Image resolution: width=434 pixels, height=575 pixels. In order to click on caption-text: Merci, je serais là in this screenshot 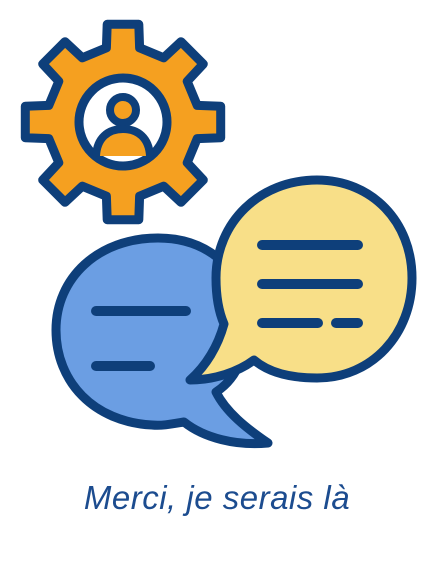, I will do `click(217, 497)`.